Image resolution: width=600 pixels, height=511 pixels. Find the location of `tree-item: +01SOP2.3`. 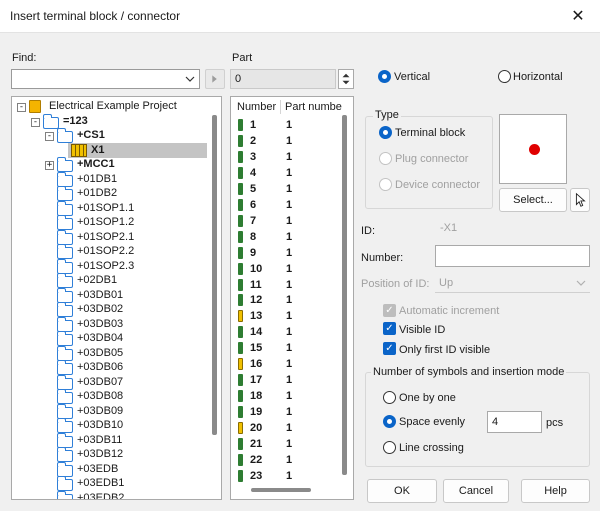

tree-item: +01SOP2.3 is located at coordinates (107, 266).